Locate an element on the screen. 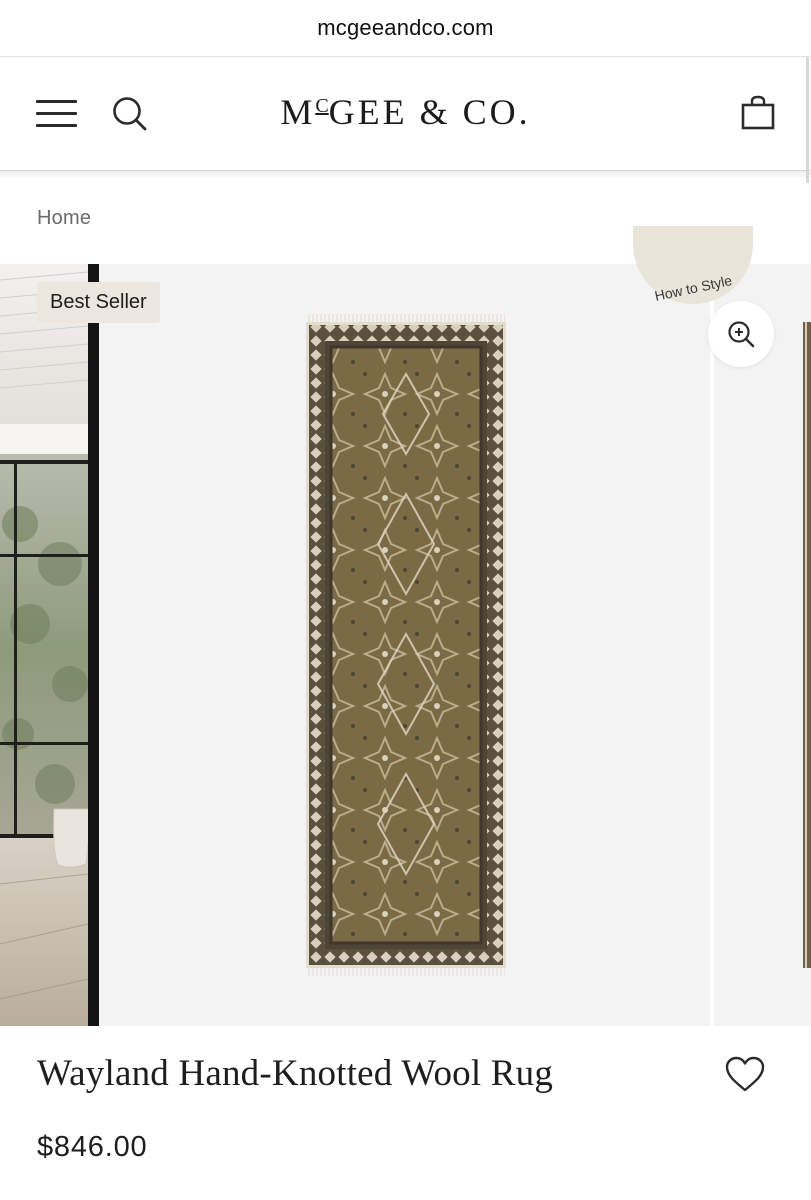 The width and height of the screenshot is (811, 1200). best-seller-badge: Best Seller is located at coordinates (98, 302).